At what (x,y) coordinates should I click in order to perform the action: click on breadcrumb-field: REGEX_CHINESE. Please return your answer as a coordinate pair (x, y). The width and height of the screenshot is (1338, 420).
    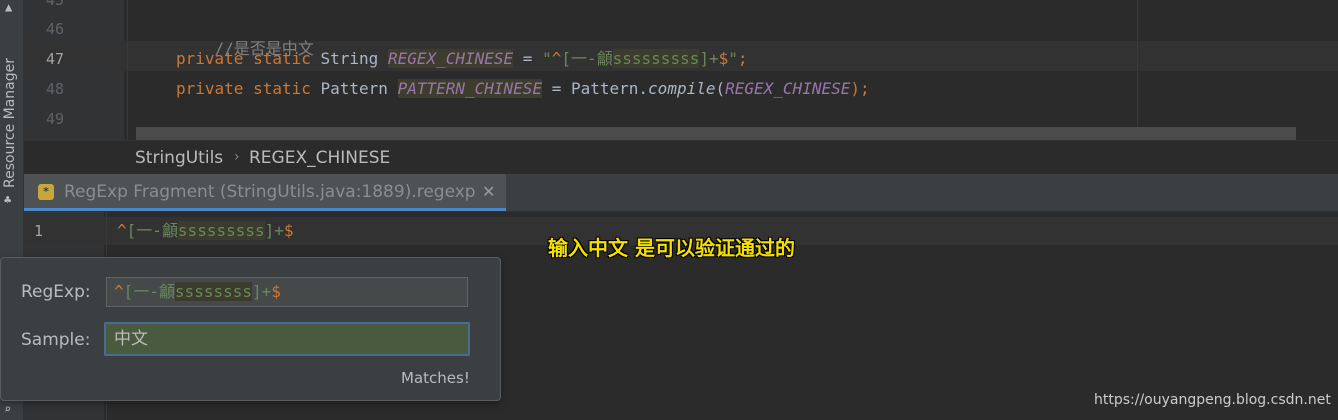
    Looking at the image, I should click on (319, 158).